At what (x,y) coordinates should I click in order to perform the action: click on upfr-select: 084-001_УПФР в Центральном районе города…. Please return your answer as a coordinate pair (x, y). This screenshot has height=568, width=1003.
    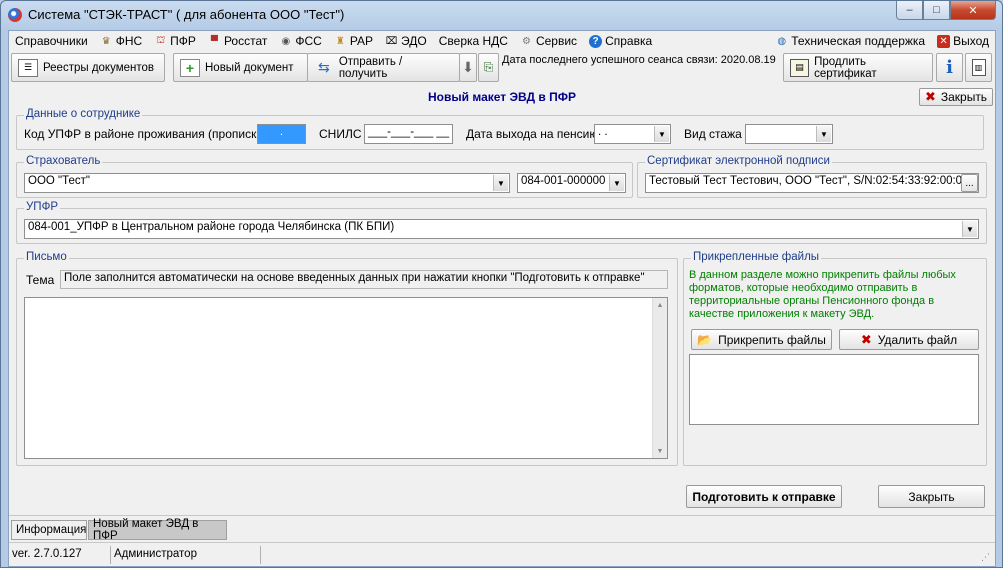
    Looking at the image, I should click on (501, 229).